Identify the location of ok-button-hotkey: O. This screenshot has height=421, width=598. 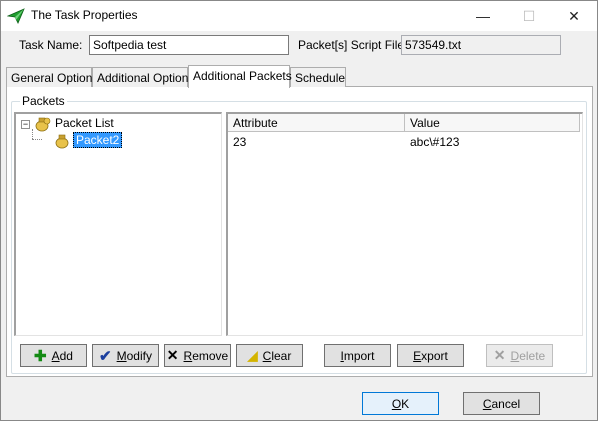
(396, 403).